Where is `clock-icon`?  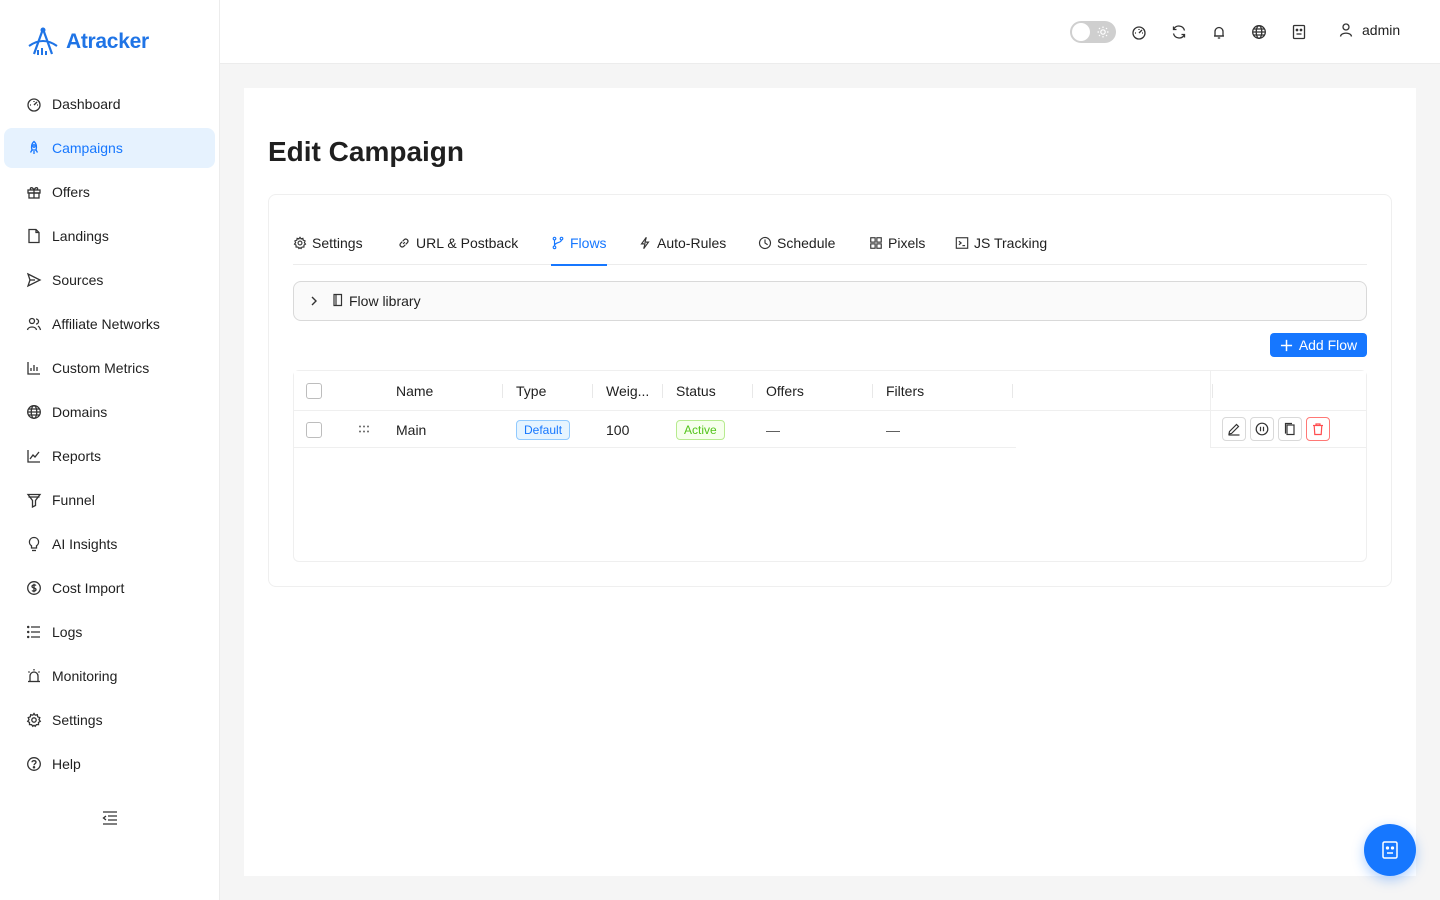 clock-icon is located at coordinates (765, 243).